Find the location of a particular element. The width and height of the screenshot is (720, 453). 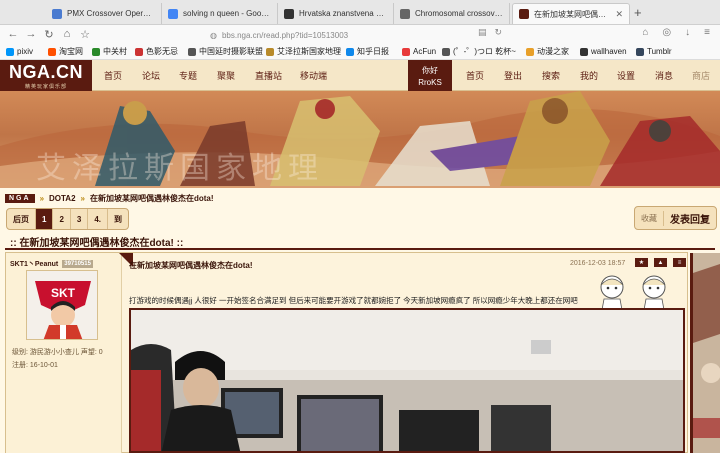

user-nav-logout: 登出 is located at coordinates (513, 75).